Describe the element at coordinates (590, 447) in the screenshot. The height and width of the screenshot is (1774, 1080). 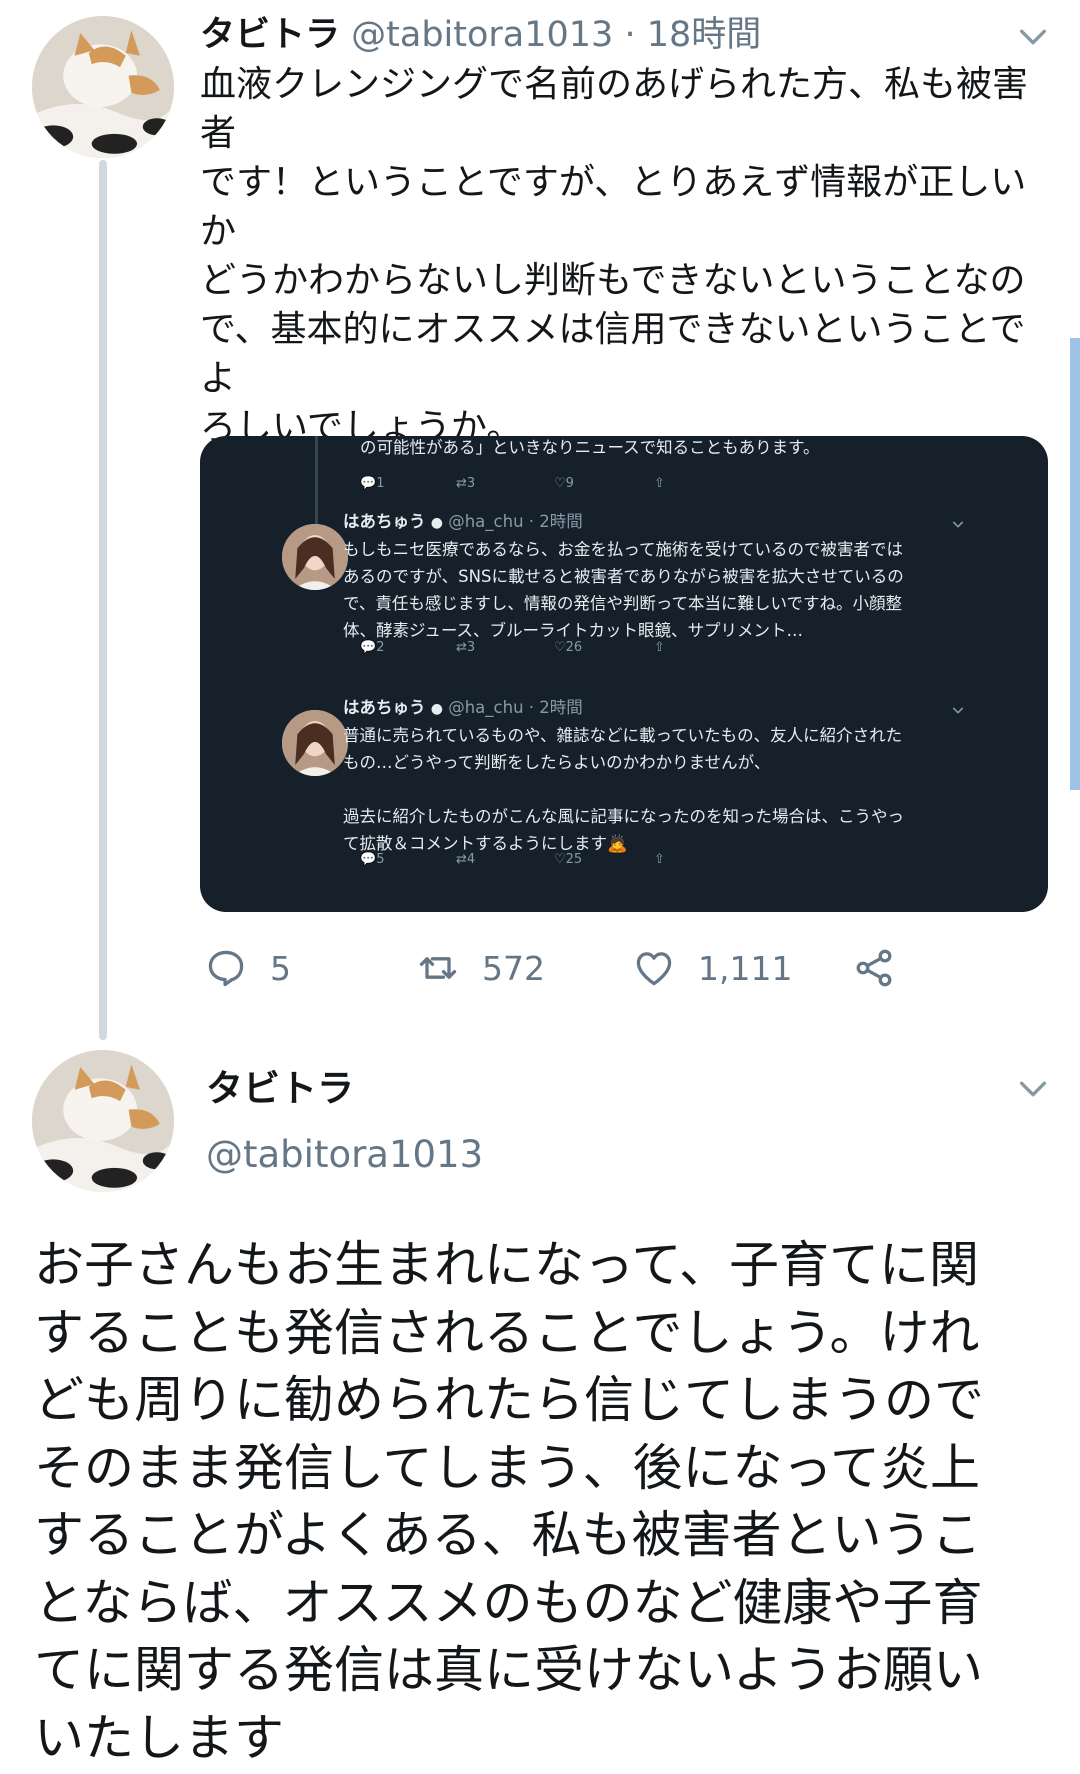
I see `embedded-top-text: の可能性がある」といきなりニュースで知ることもあります。` at that location.